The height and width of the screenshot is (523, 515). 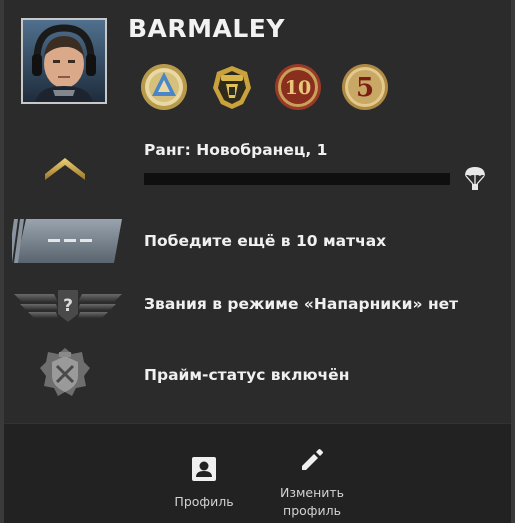 What do you see at coordinates (65, 243) in the screenshot?
I see `unranked-badge-icon` at bounding box center [65, 243].